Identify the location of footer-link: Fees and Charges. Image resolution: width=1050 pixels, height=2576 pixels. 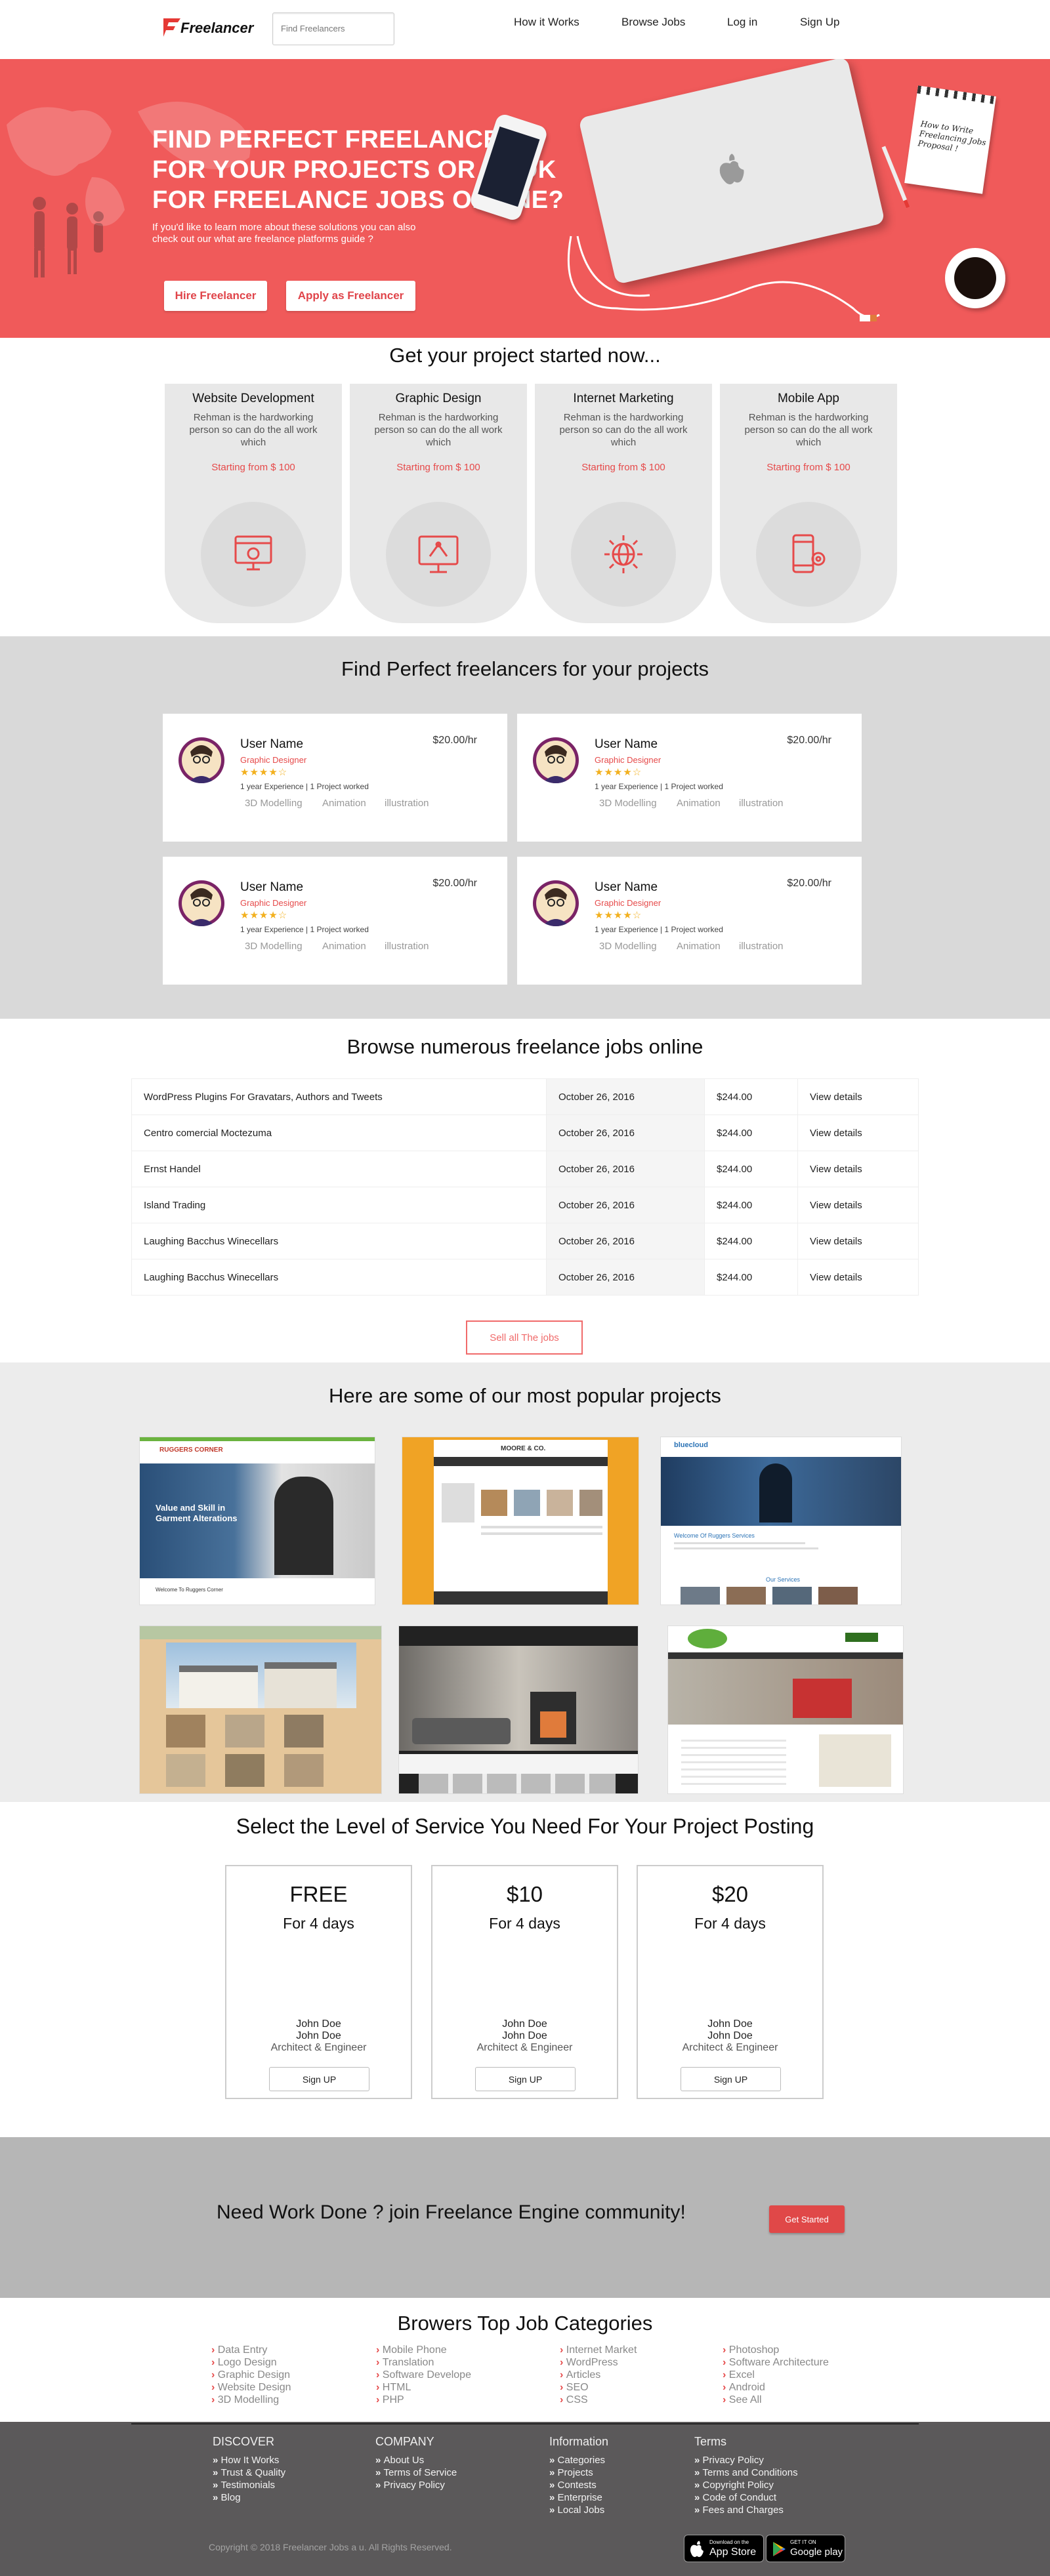
(746, 2510).